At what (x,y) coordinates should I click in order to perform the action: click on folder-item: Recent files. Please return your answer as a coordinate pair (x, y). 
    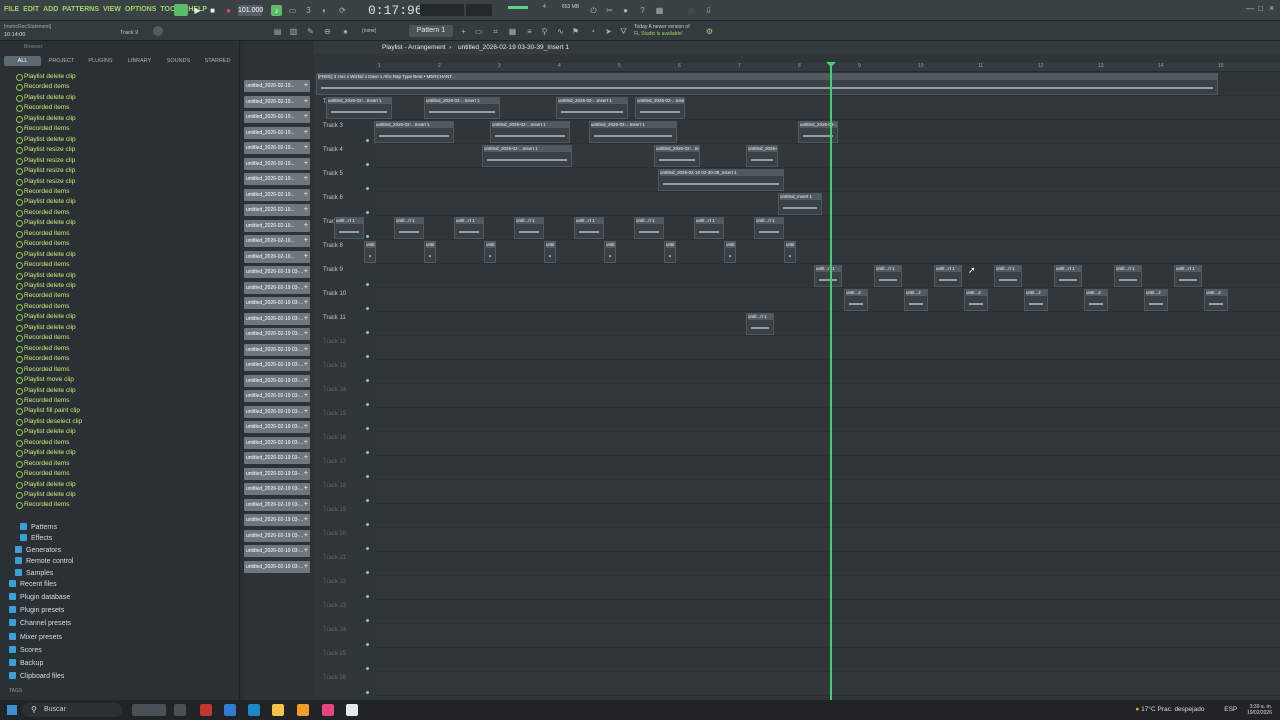
    Looking at the image, I should click on (33, 584).